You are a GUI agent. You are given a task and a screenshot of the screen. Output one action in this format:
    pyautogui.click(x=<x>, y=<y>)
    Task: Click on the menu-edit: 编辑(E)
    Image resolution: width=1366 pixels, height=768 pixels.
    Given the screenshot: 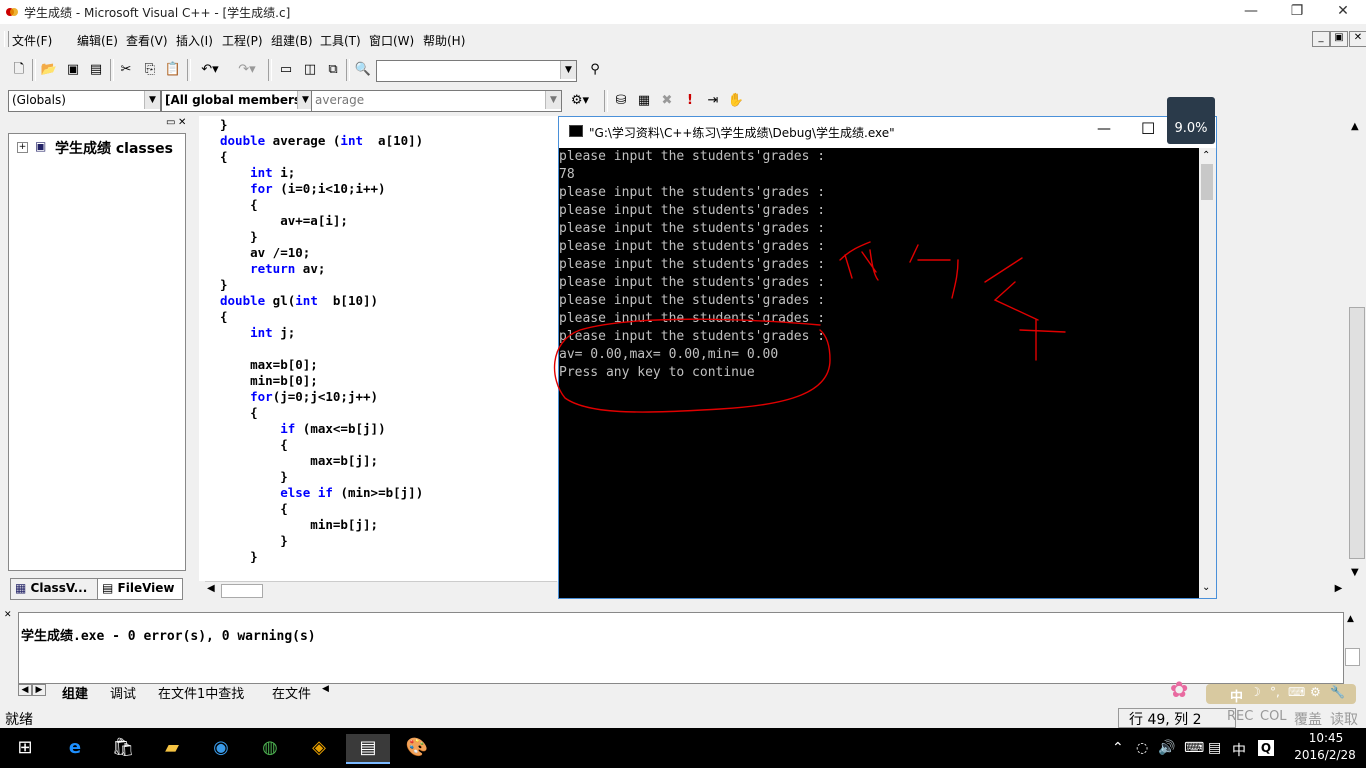 What is the action you would take?
    pyautogui.click(x=97, y=40)
    